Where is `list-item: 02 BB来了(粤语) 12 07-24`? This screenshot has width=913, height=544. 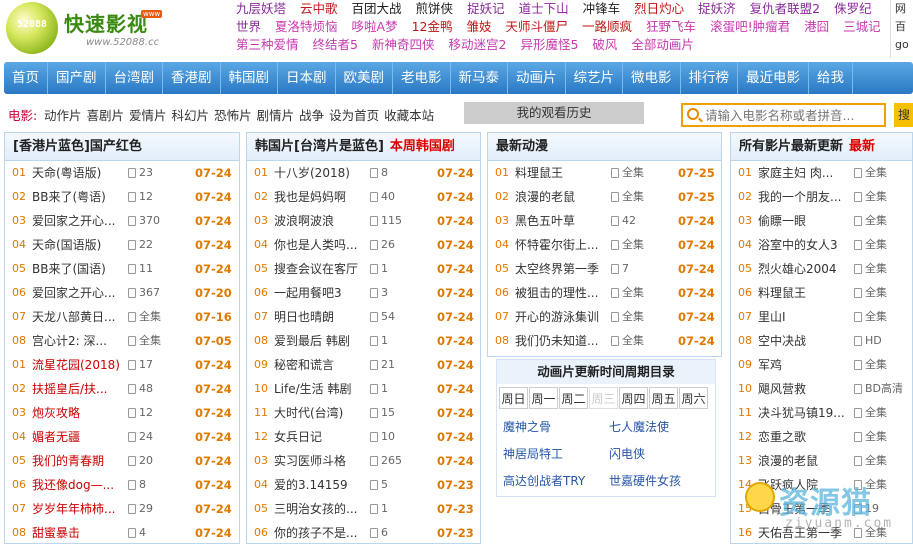
list-item: 02 BB来了(粤语) 12 07-24 is located at coordinates (122, 197).